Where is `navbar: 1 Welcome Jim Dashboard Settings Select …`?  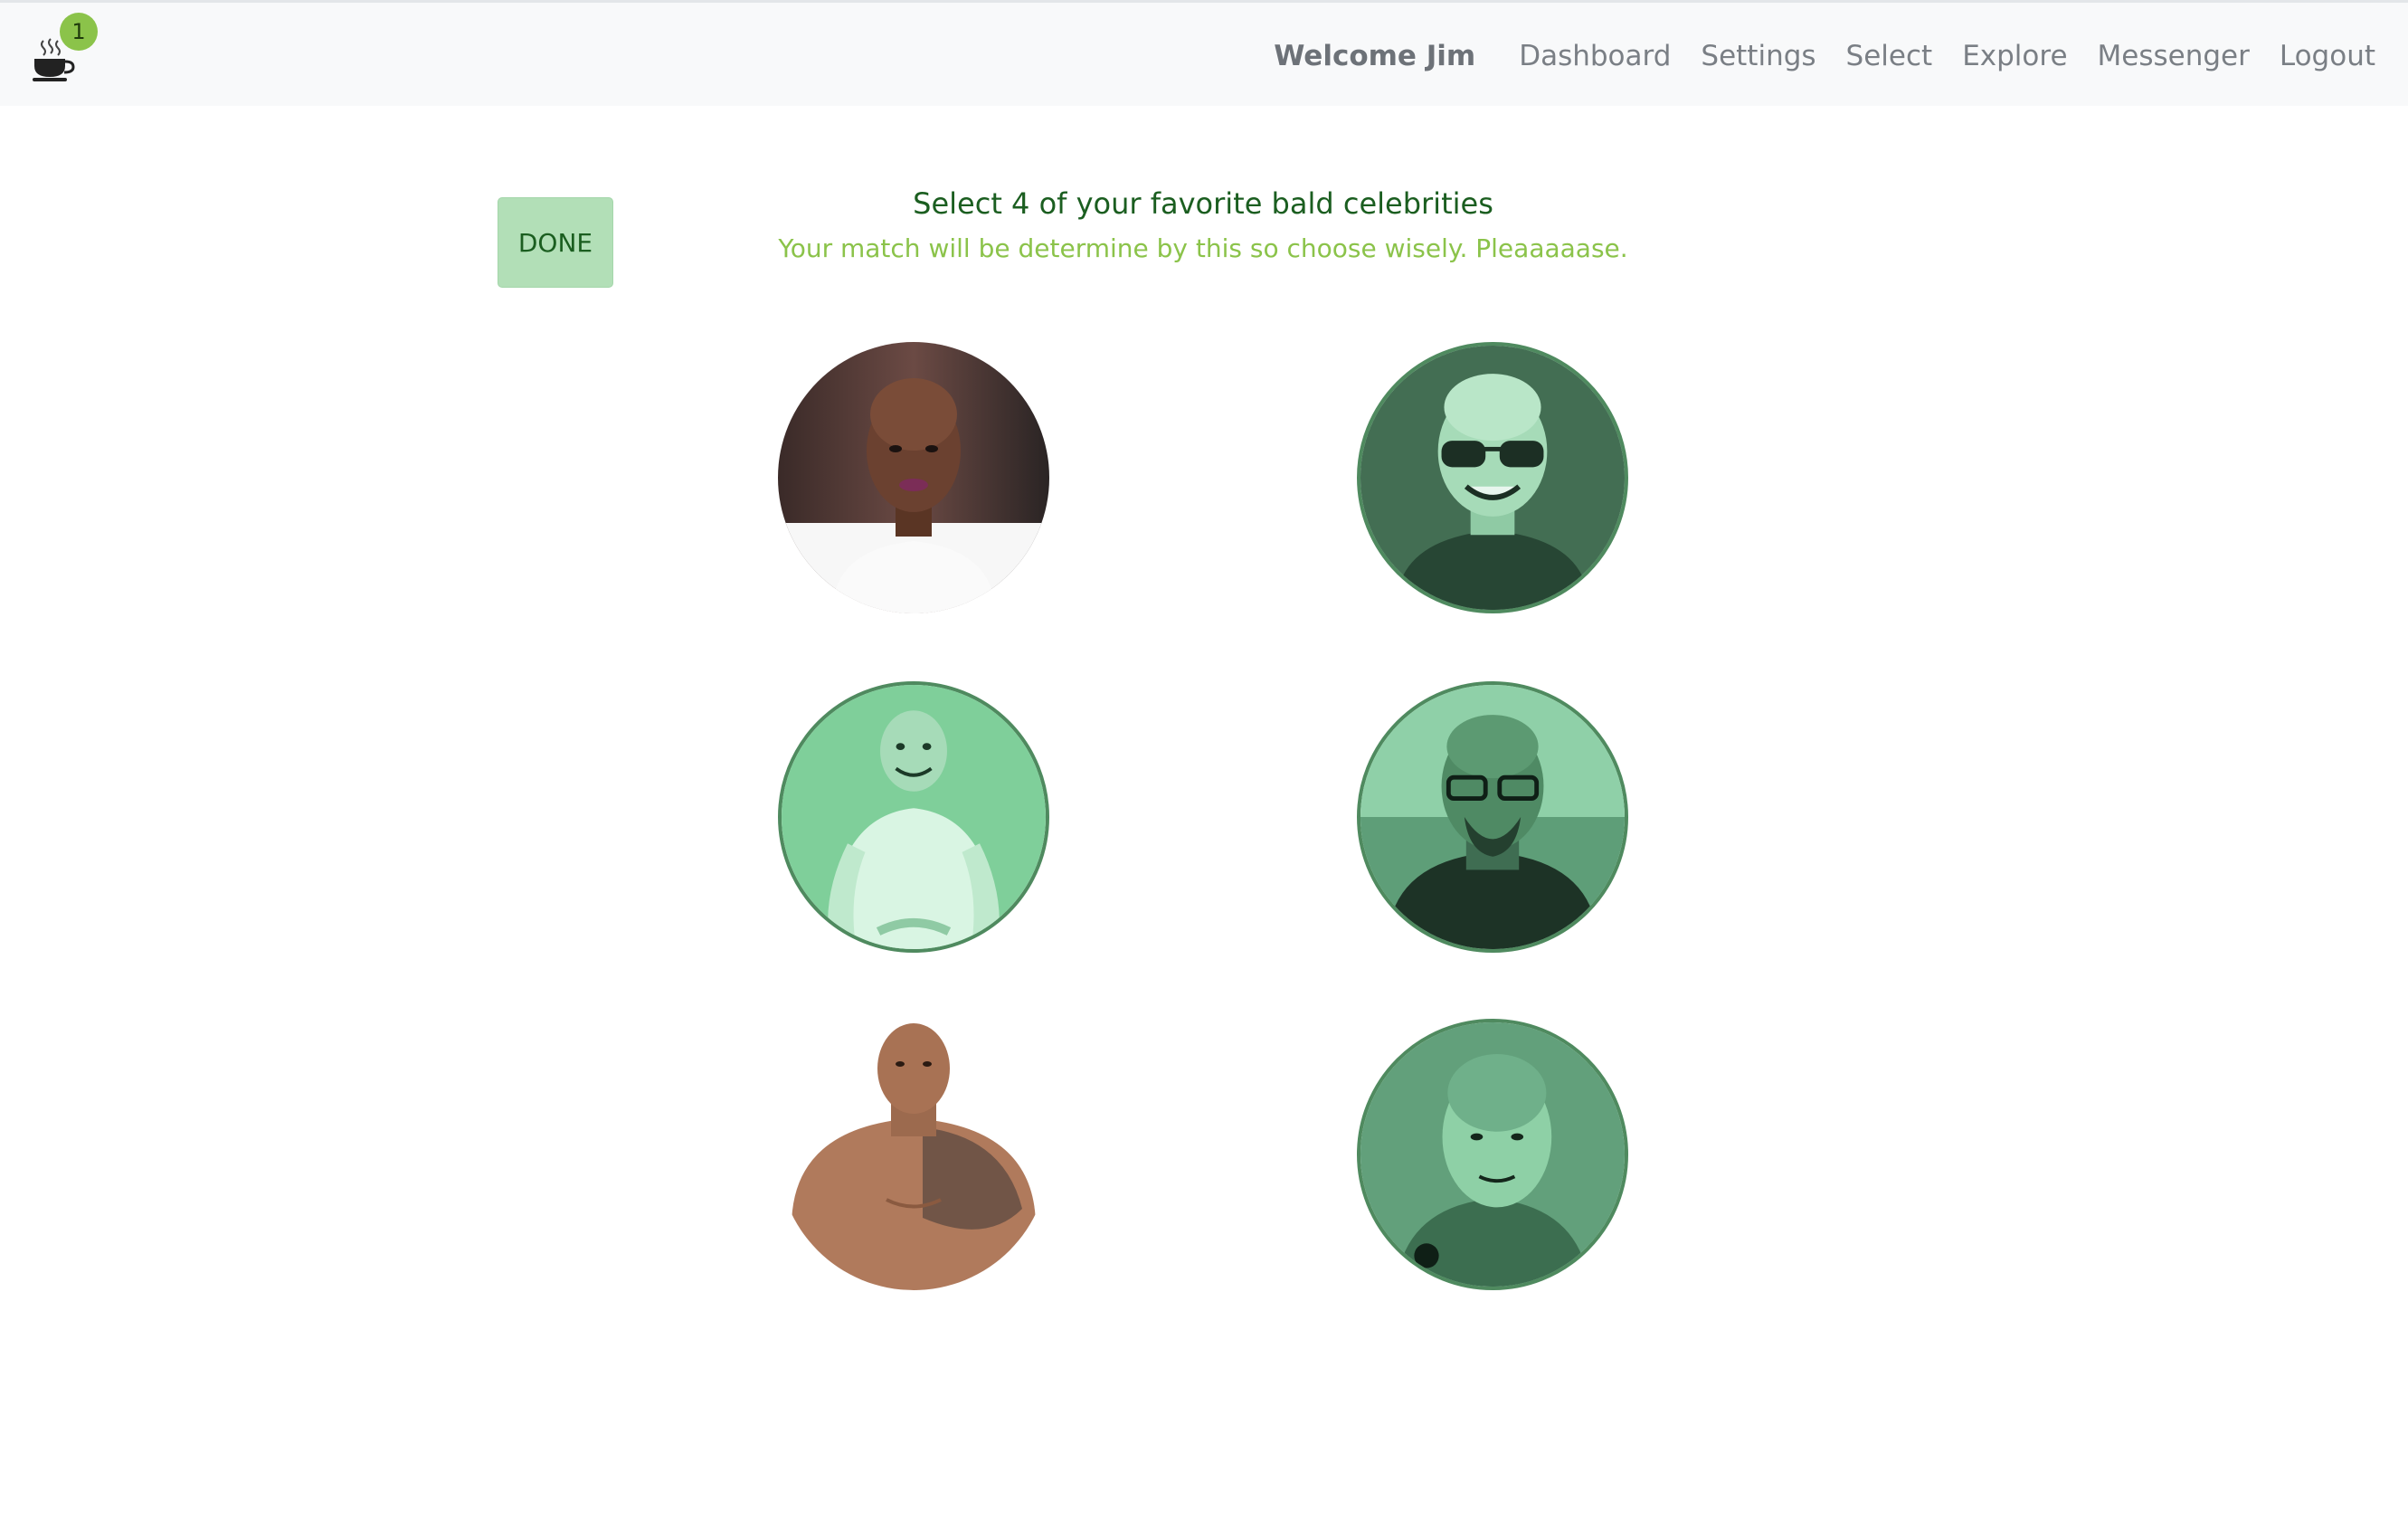 navbar: 1 Welcome Jim Dashboard Settings Select … is located at coordinates (1204, 53).